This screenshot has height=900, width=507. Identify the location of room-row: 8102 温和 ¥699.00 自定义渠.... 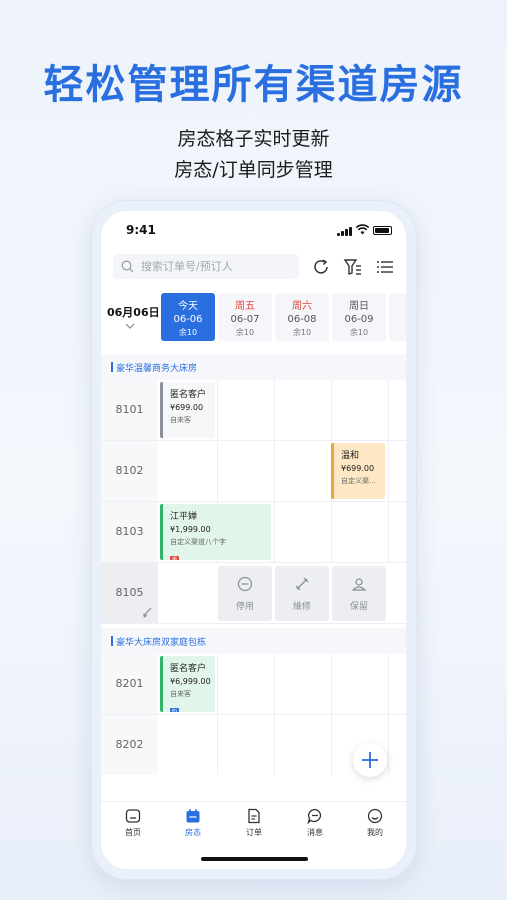
(253, 471).